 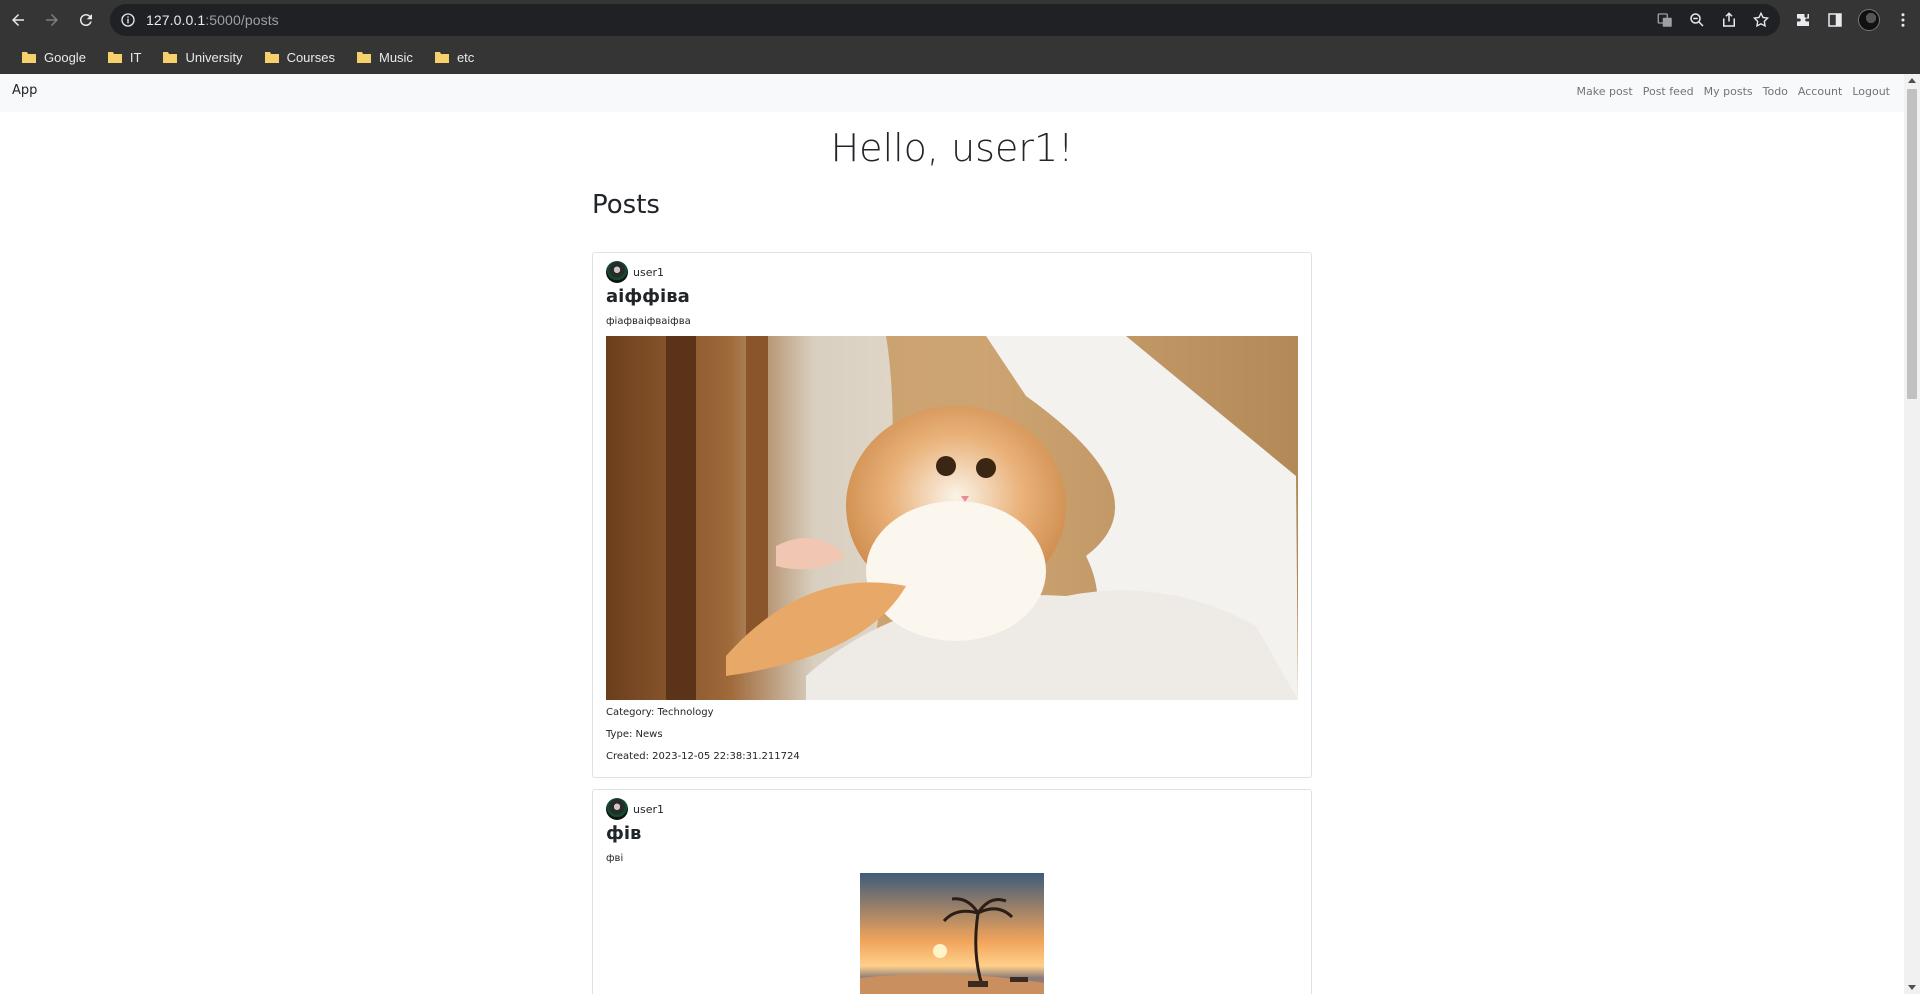 I want to click on star-icon, so click(x=1761, y=20).